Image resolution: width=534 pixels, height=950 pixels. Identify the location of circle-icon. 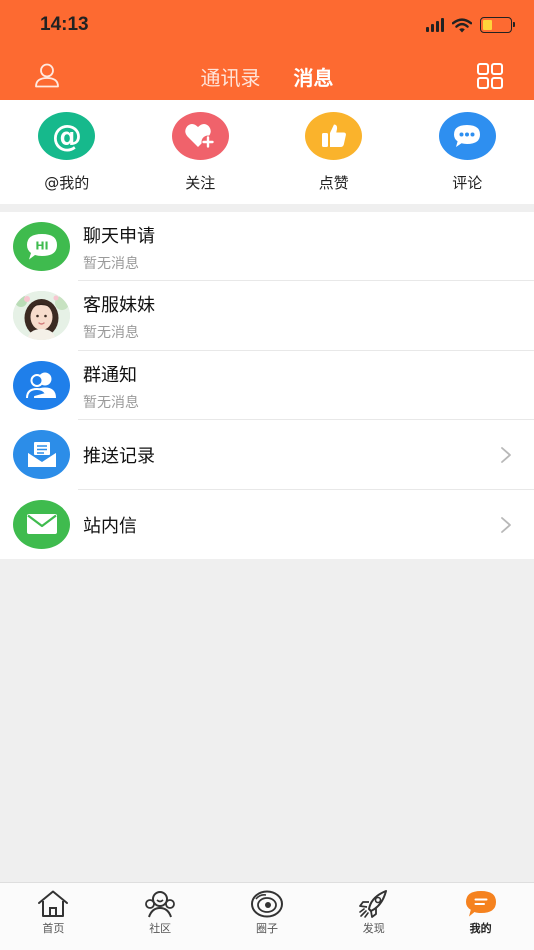
(266, 904).